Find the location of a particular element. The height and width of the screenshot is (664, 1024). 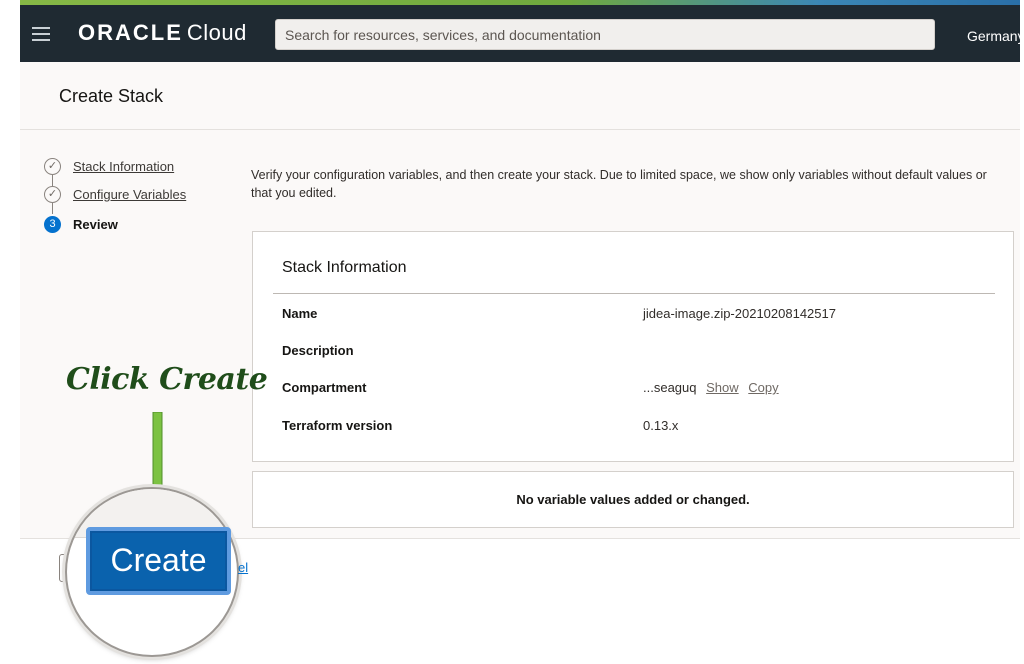

info-value: 0.13.x is located at coordinates (661, 425).